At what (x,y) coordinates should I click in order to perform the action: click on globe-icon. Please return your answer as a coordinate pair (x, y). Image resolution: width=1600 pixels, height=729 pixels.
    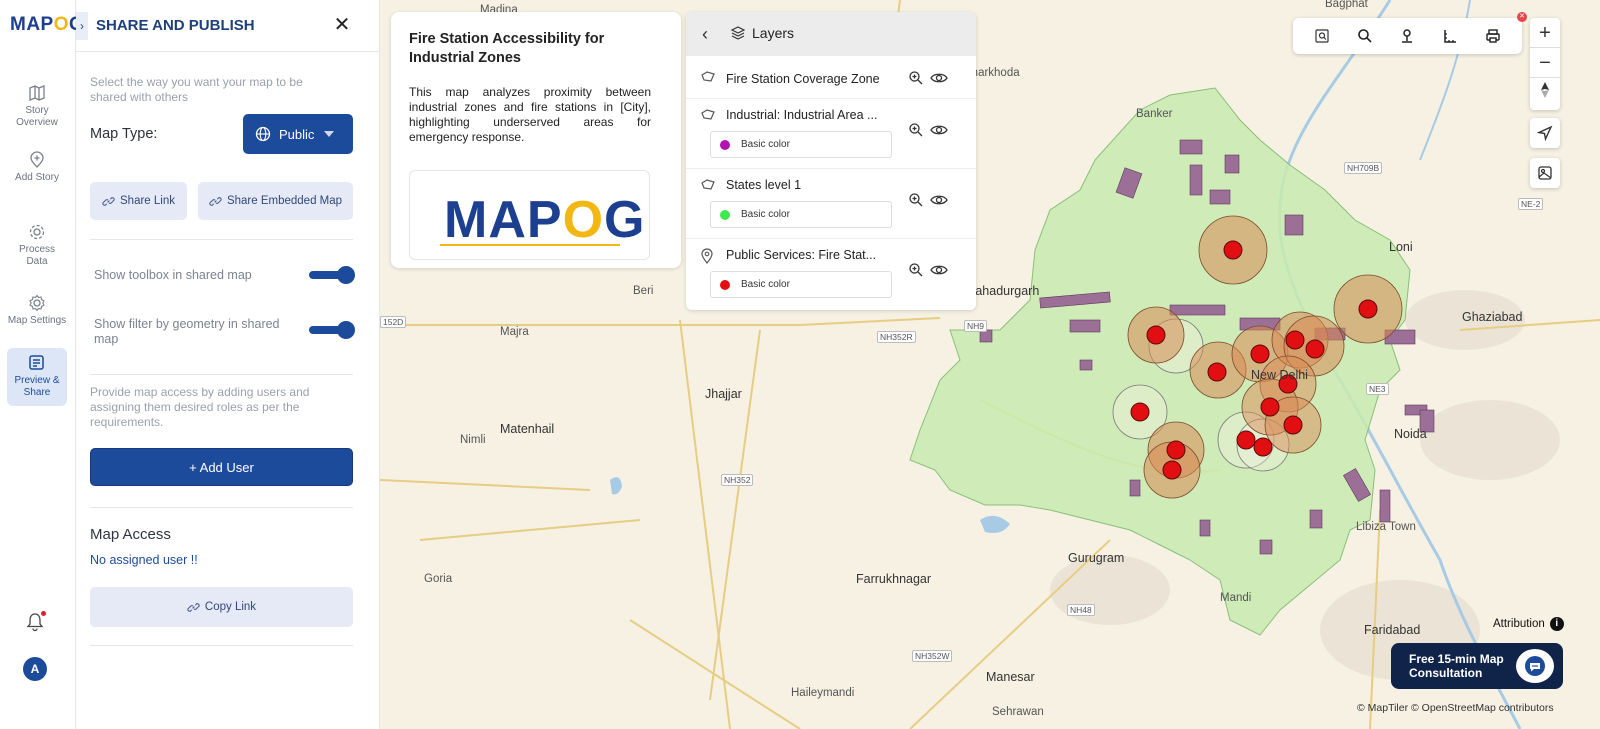
    Looking at the image, I should click on (263, 134).